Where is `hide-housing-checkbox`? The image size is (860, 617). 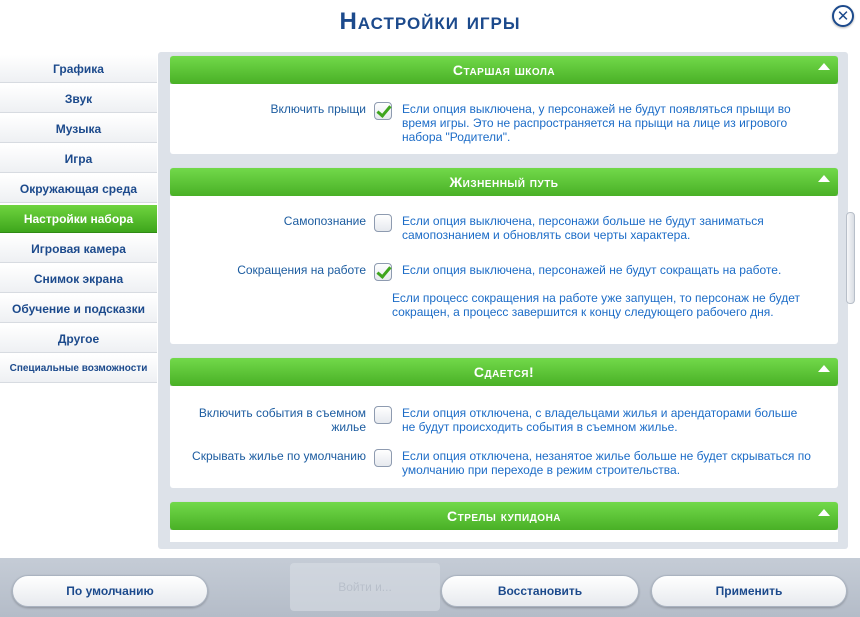
hide-housing-checkbox is located at coordinates (383, 458).